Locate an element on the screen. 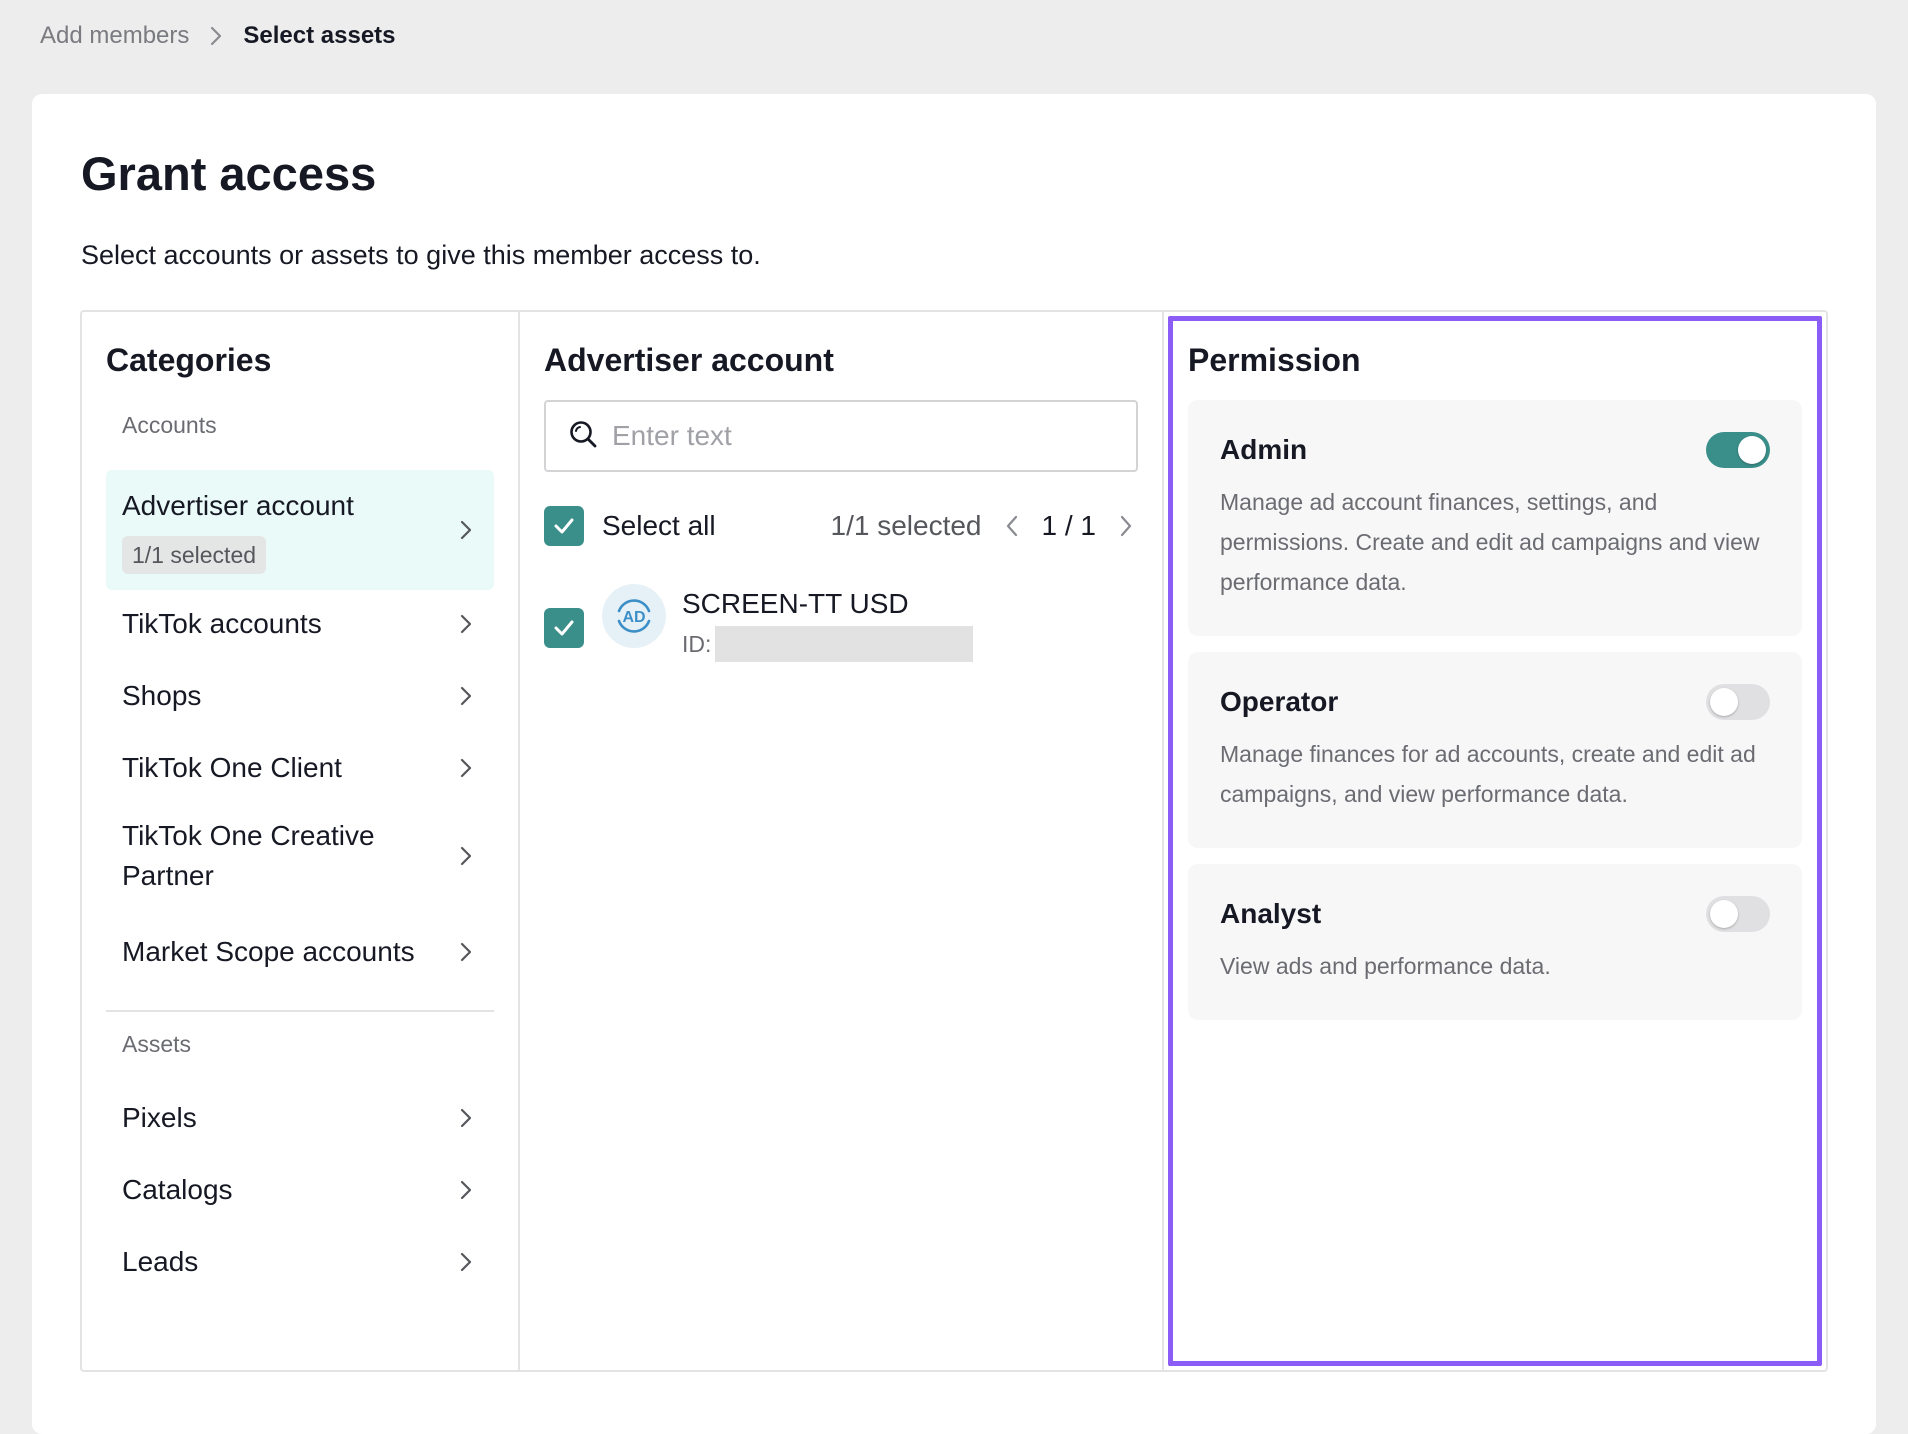 This screenshot has height=1434, width=1908. category-leads: Leads is located at coordinates (300, 1262).